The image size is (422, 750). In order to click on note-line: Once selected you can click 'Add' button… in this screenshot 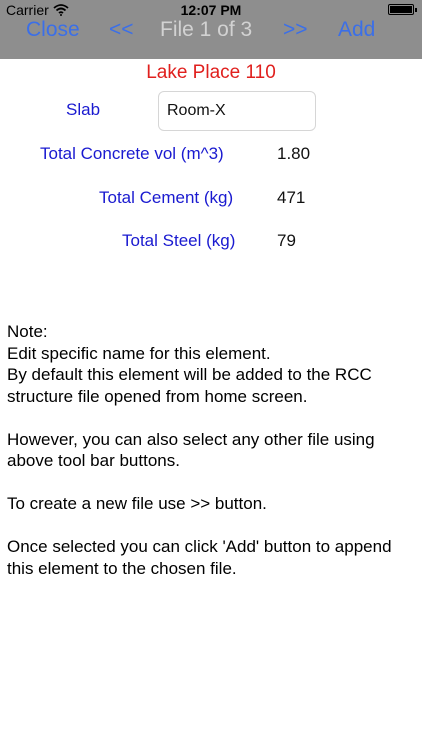, I will do `click(199, 557)`.